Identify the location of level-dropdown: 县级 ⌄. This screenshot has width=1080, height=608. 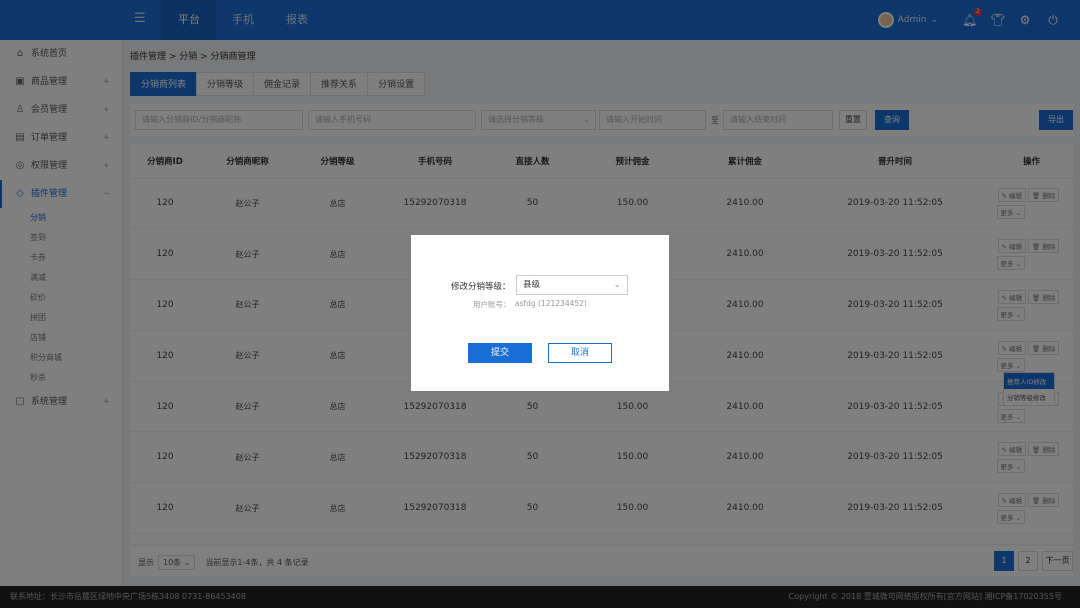
(572, 285).